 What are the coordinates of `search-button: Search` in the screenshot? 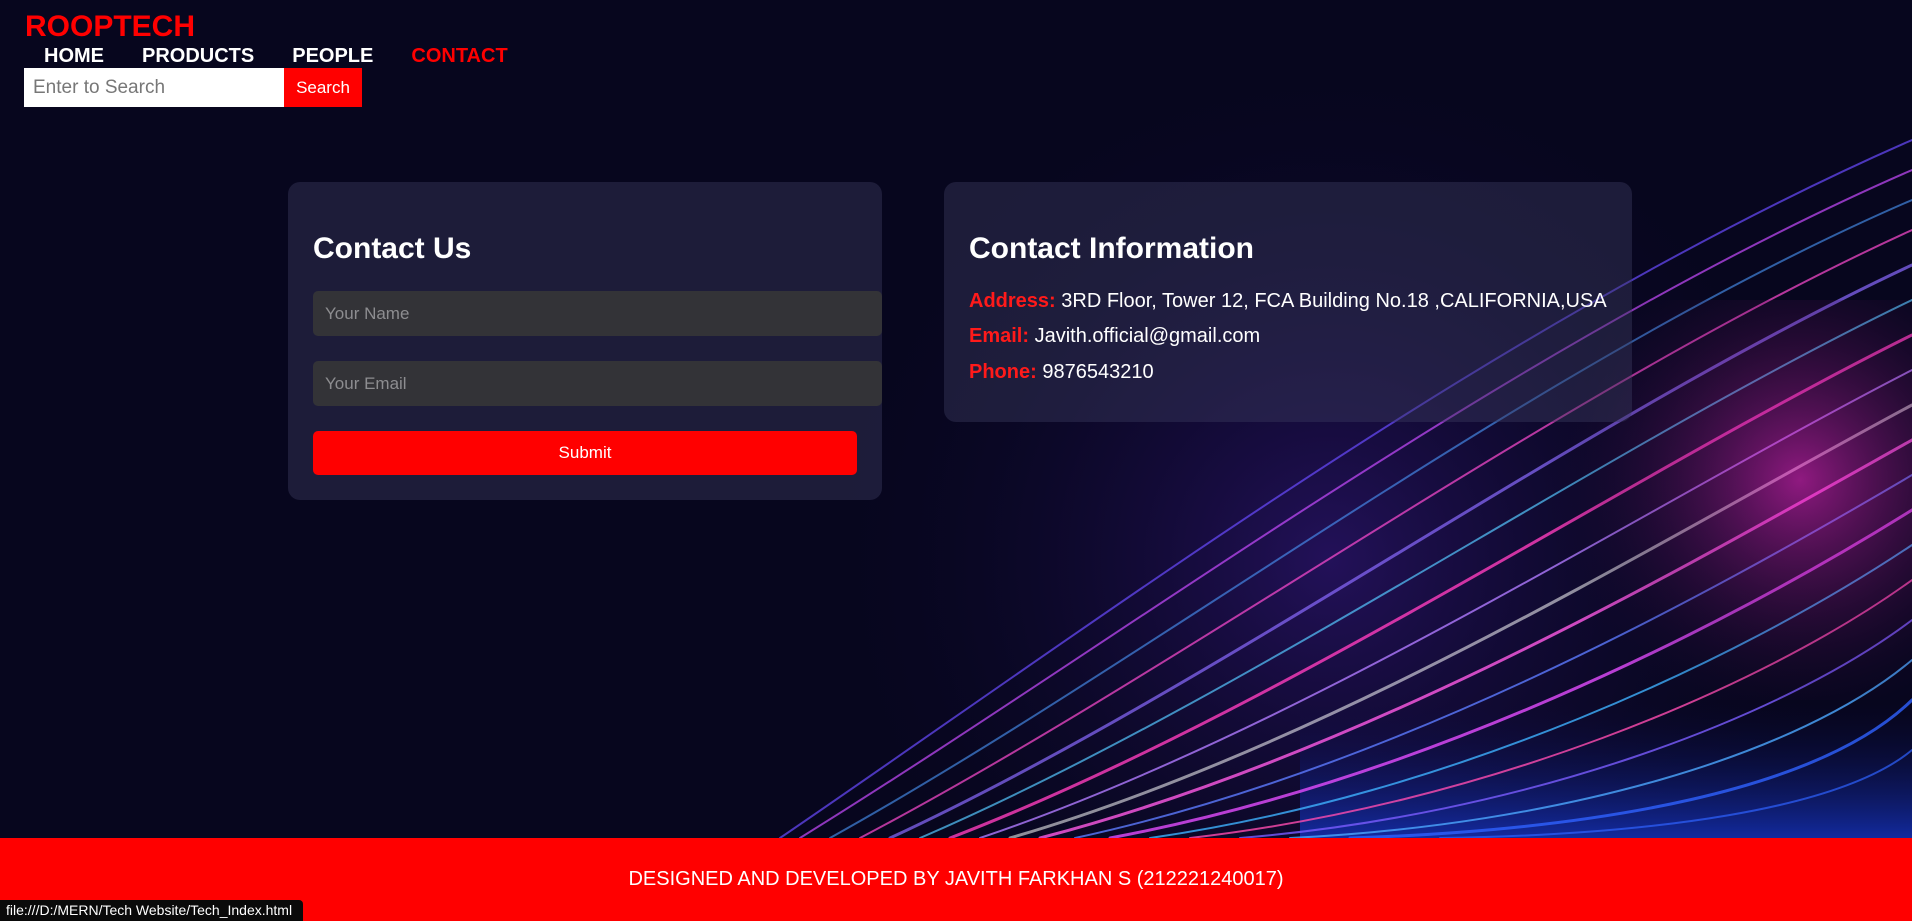 It's located at (323, 87).